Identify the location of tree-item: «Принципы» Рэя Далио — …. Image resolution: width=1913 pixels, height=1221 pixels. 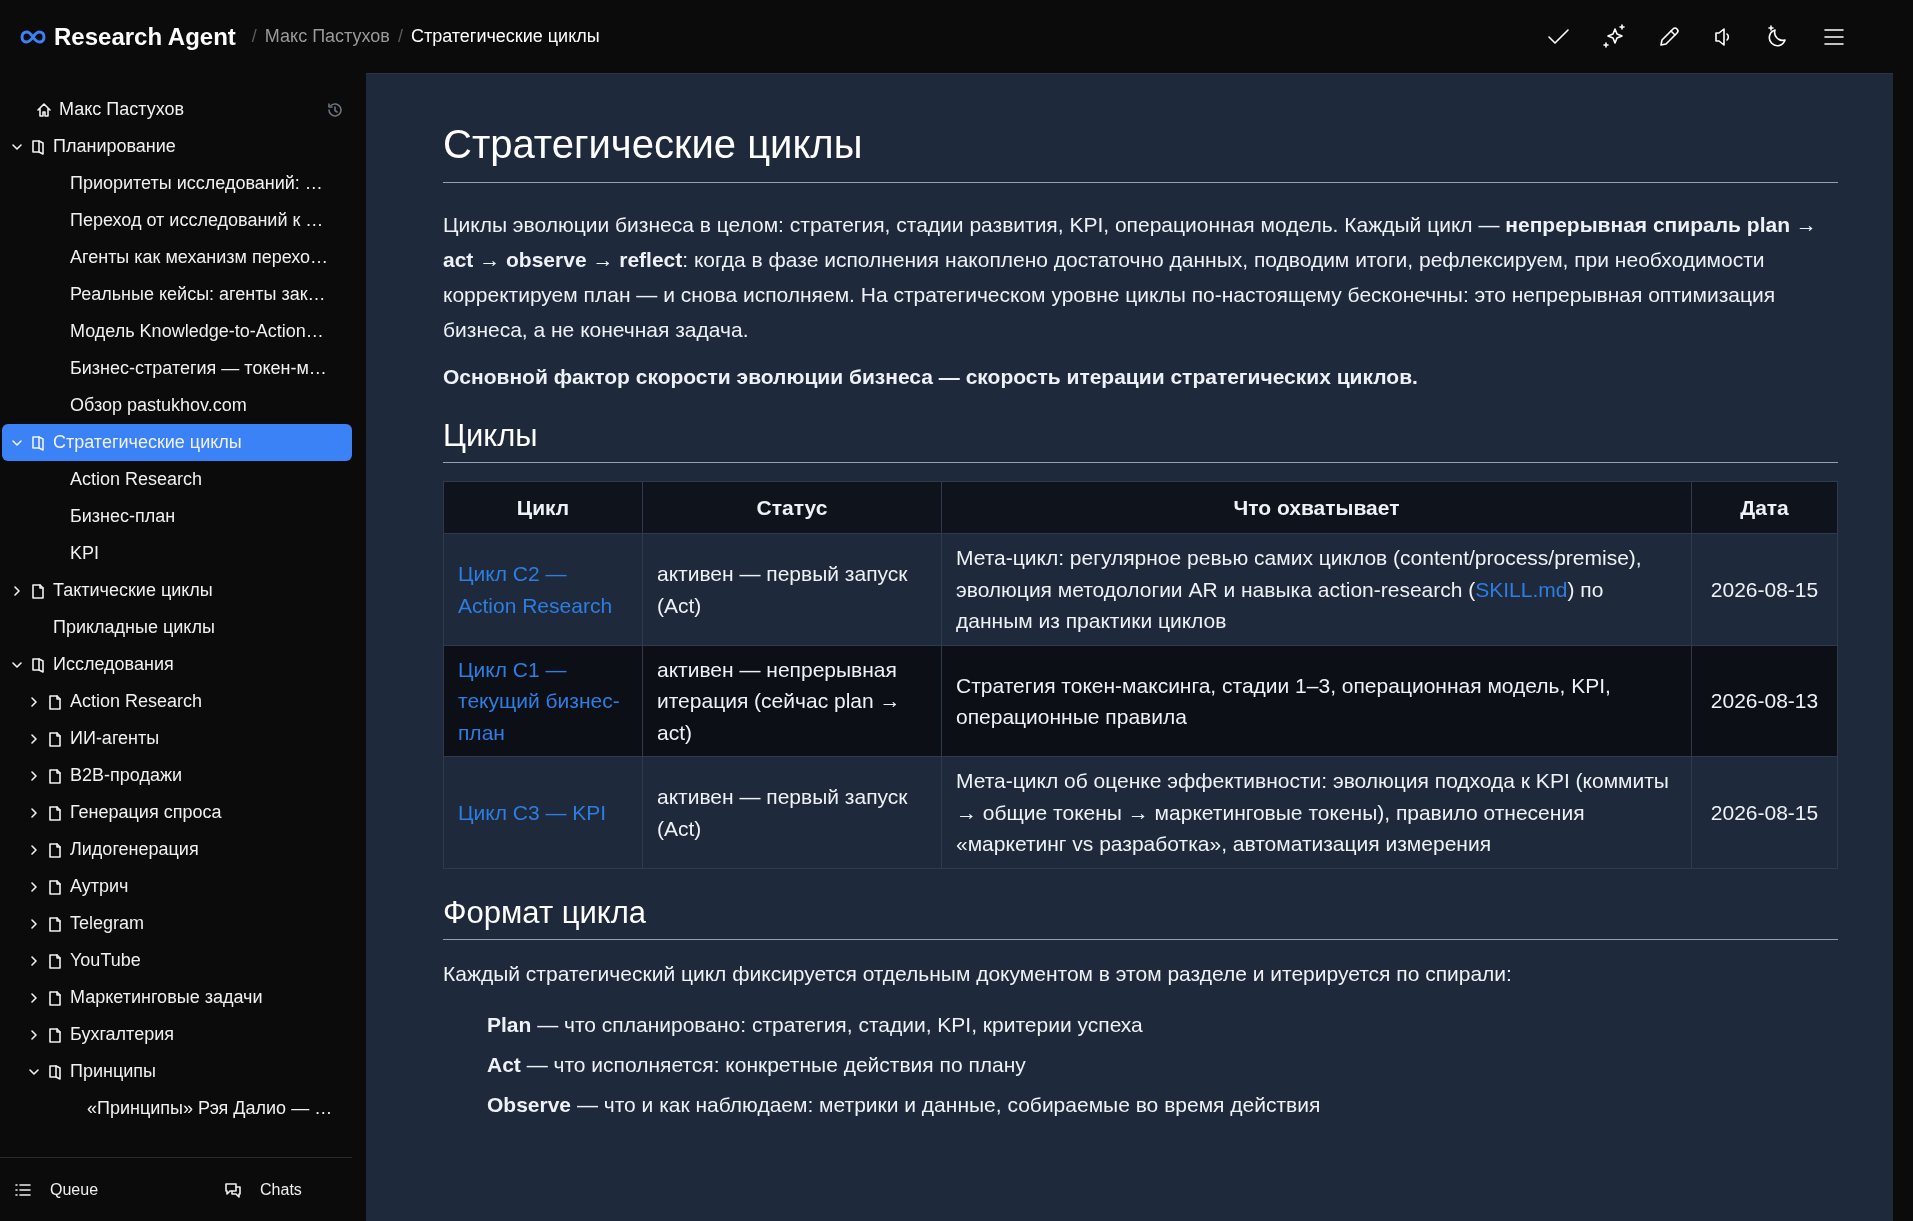
(177, 1108).